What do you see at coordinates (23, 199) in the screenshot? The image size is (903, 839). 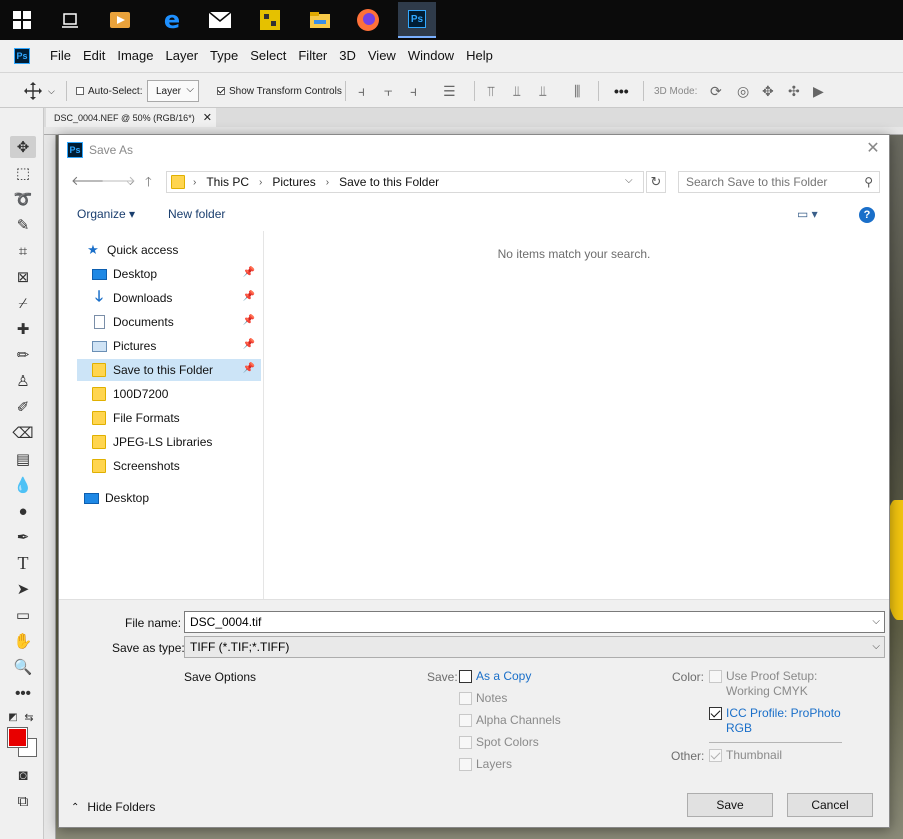 I see `lasso-tool-icon: ➰` at bounding box center [23, 199].